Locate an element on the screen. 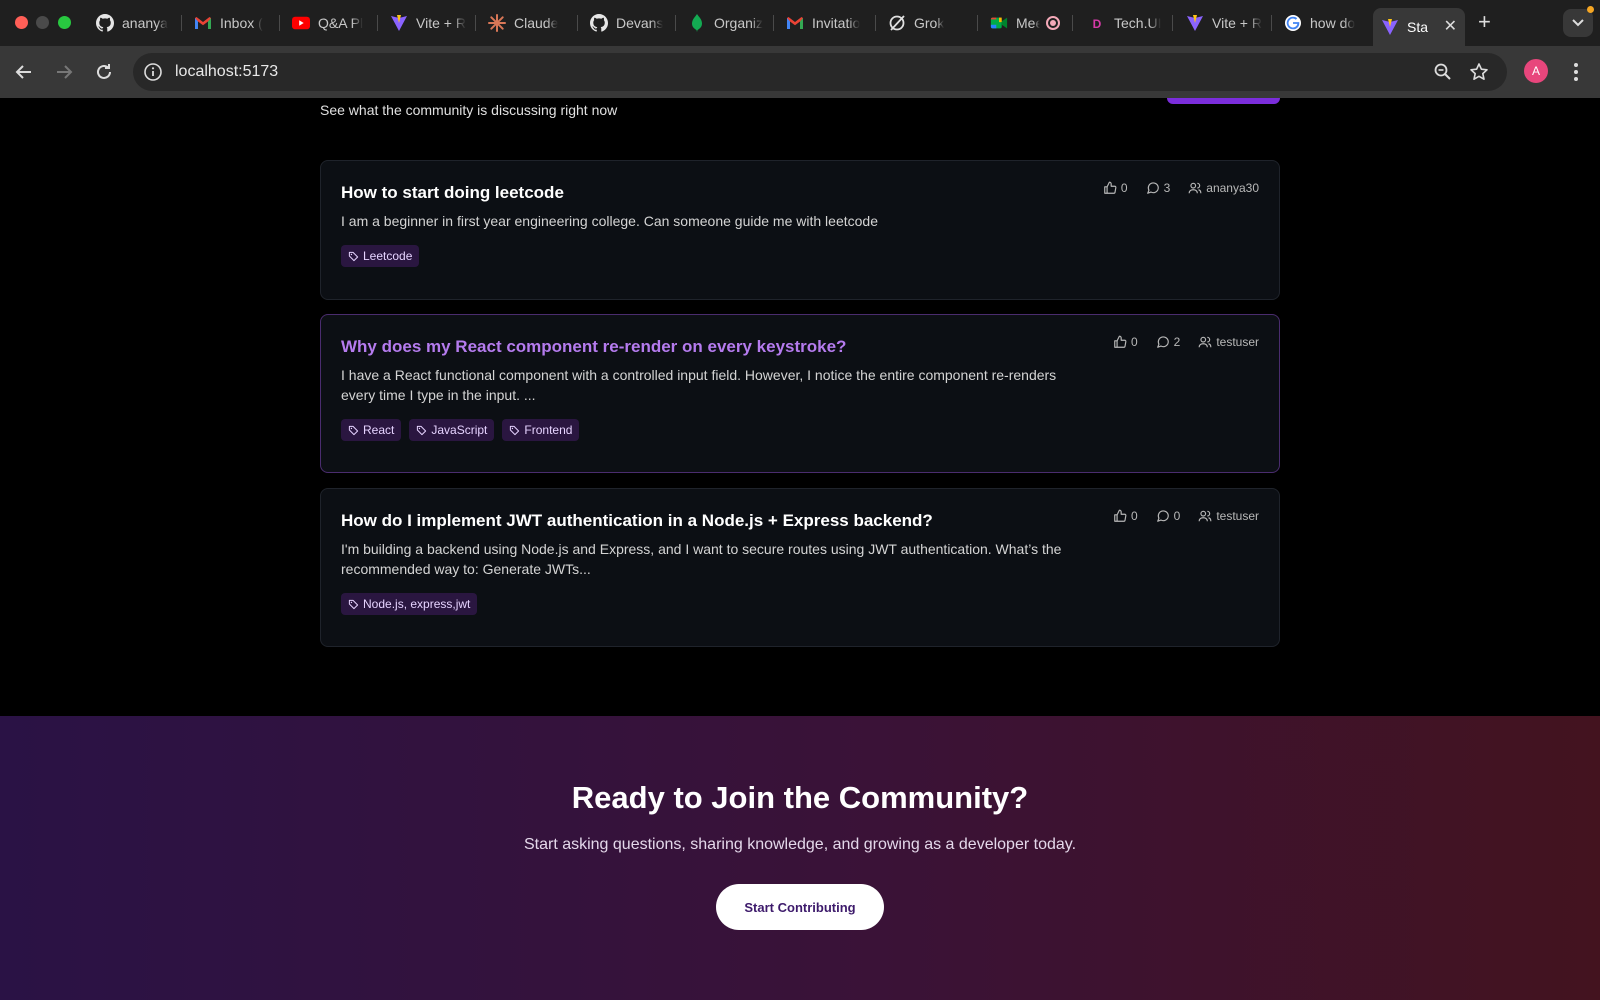 This screenshot has width=1600, height=1000. comment-count: 2 is located at coordinates (1168, 342).